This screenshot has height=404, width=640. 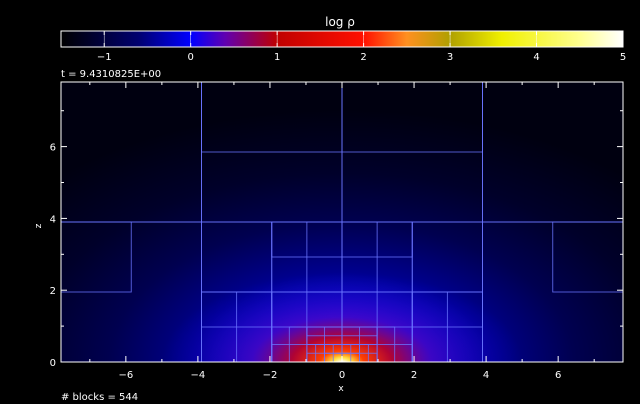 I want to click on y-tick-label: 4, so click(x=53, y=219).